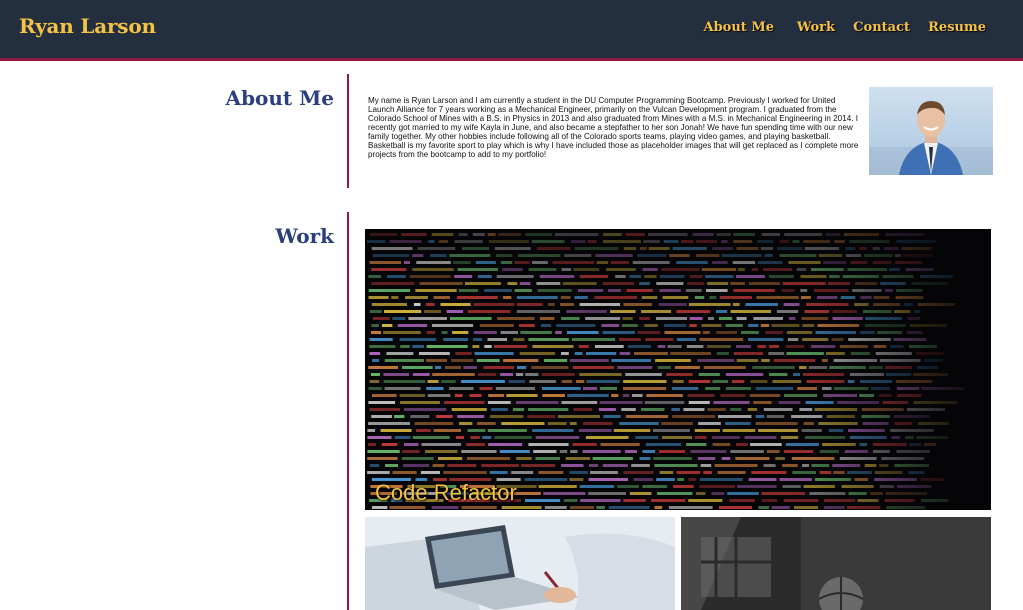 This screenshot has width=1023, height=610. I want to click on site-header: Ryan Larson About Me Work Contact Resume, so click(511, 30).